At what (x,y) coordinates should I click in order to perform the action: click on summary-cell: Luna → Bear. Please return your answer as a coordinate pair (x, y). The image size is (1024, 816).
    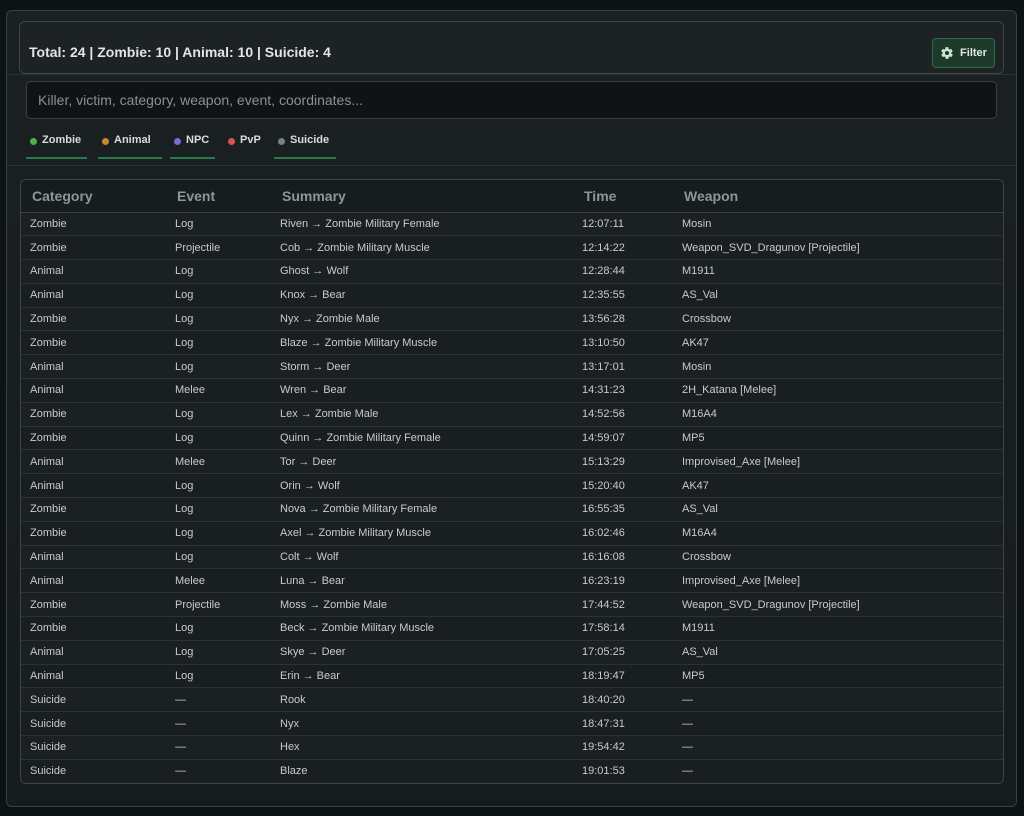
    Looking at the image, I should click on (422, 581).